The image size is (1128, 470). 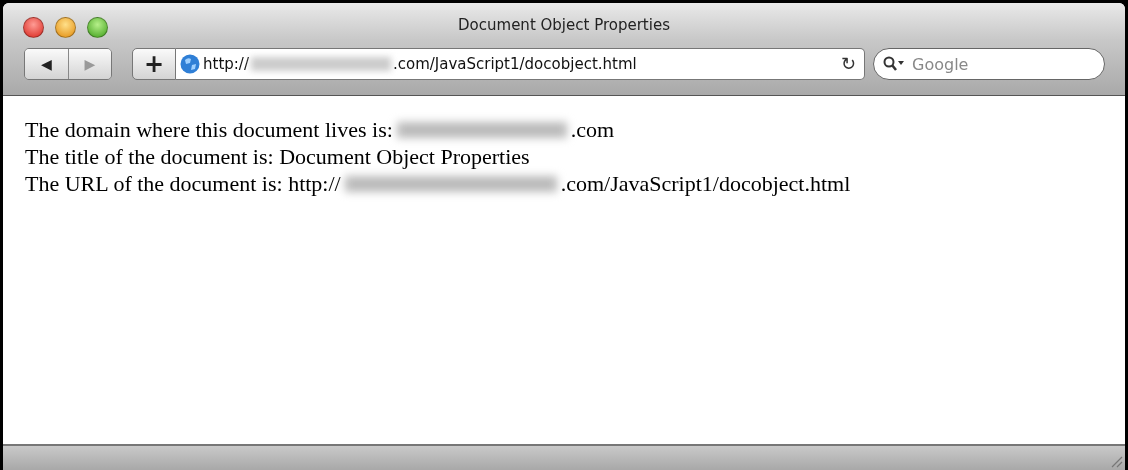 I want to click on zoom-icon, so click(x=97, y=27).